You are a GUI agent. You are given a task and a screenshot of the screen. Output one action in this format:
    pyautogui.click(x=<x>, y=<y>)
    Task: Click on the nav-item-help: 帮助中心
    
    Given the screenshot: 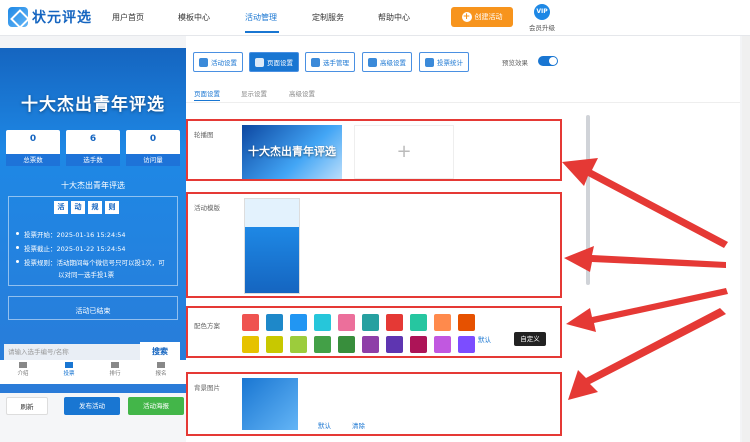 What is the action you would take?
    pyautogui.click(x=394, y=17)
    